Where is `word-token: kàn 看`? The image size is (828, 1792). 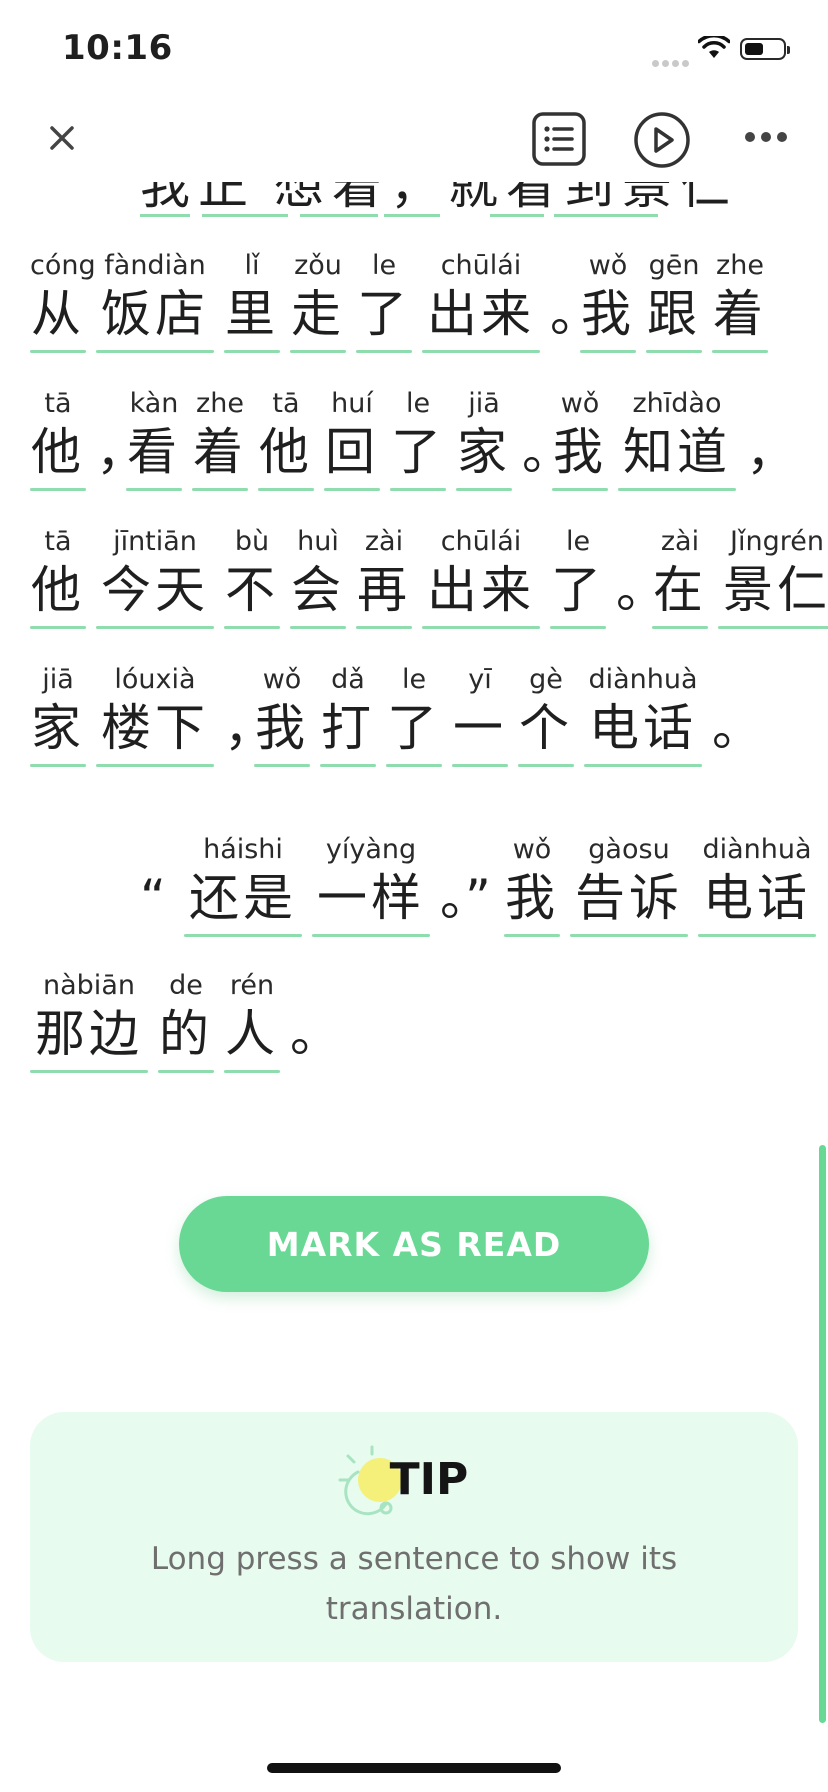 word-token: kàn 看 is located at coordinates (154, 440).